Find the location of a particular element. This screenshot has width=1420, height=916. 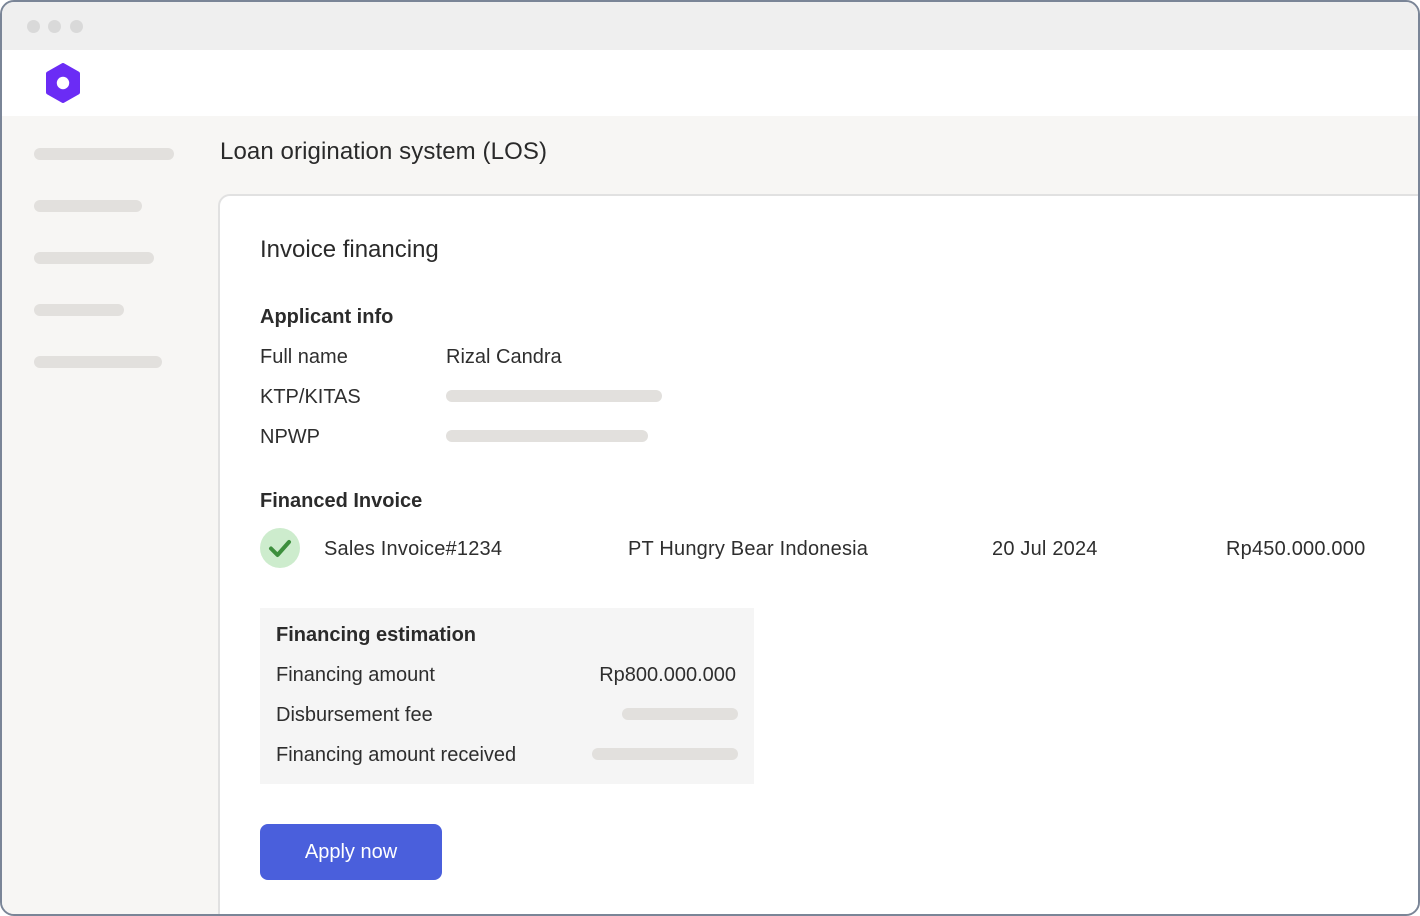

applicant-info-heading: Applicant info is located at coordinates (327, 317).